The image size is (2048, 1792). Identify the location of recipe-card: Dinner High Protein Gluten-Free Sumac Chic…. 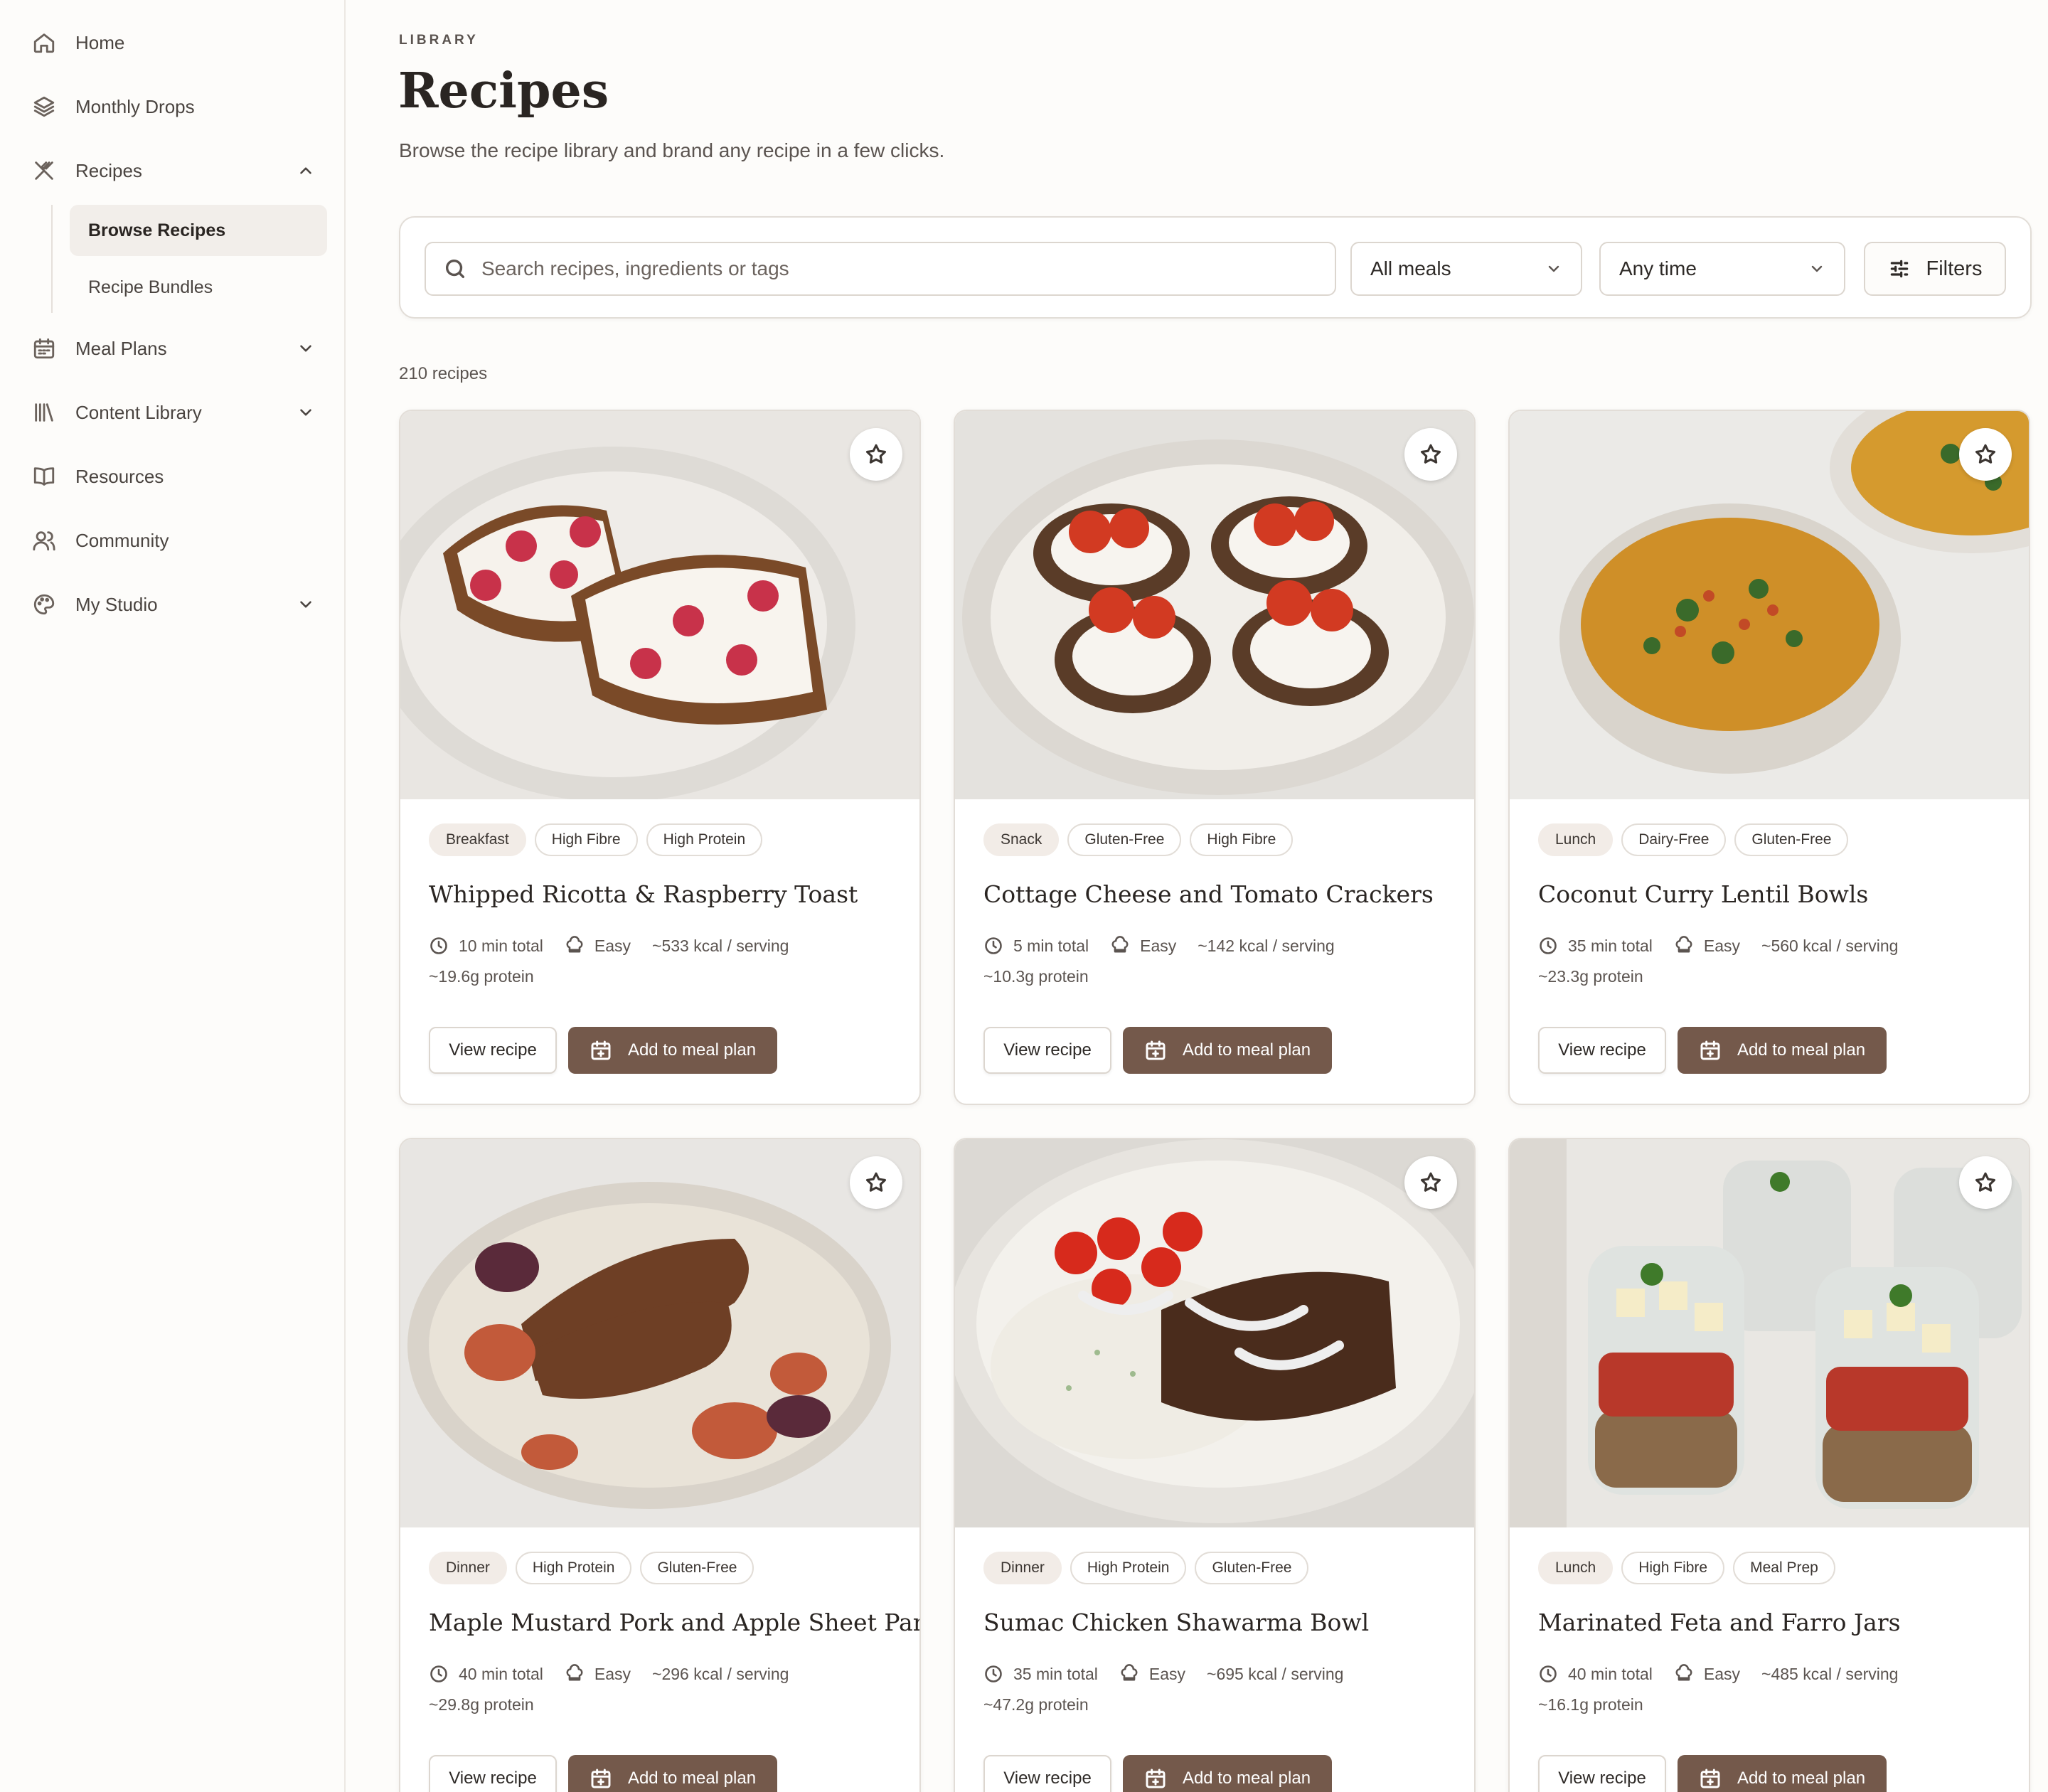
(1215, 1465).